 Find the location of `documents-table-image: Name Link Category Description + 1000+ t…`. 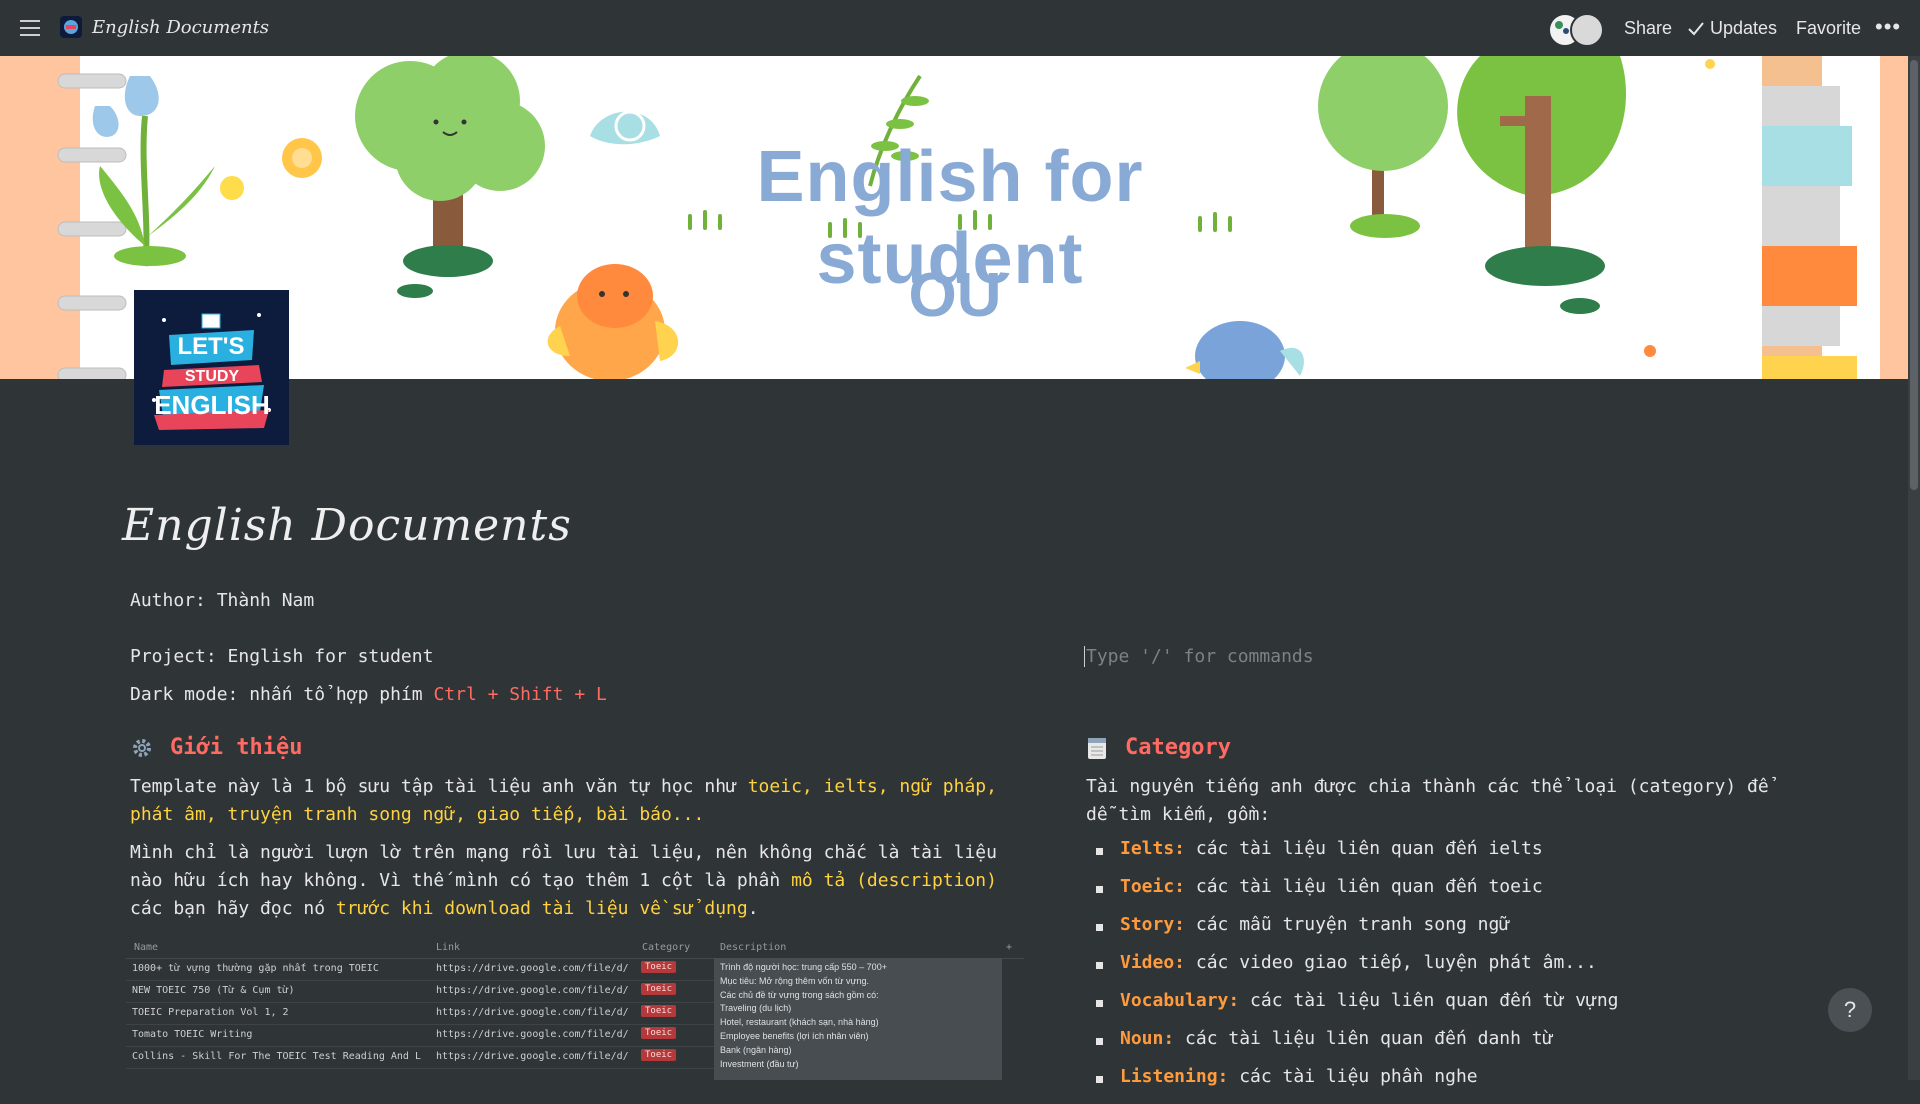

documents-table-image: Name Link Category Description + 1000+ t… is located at coordinates (575, 1008).